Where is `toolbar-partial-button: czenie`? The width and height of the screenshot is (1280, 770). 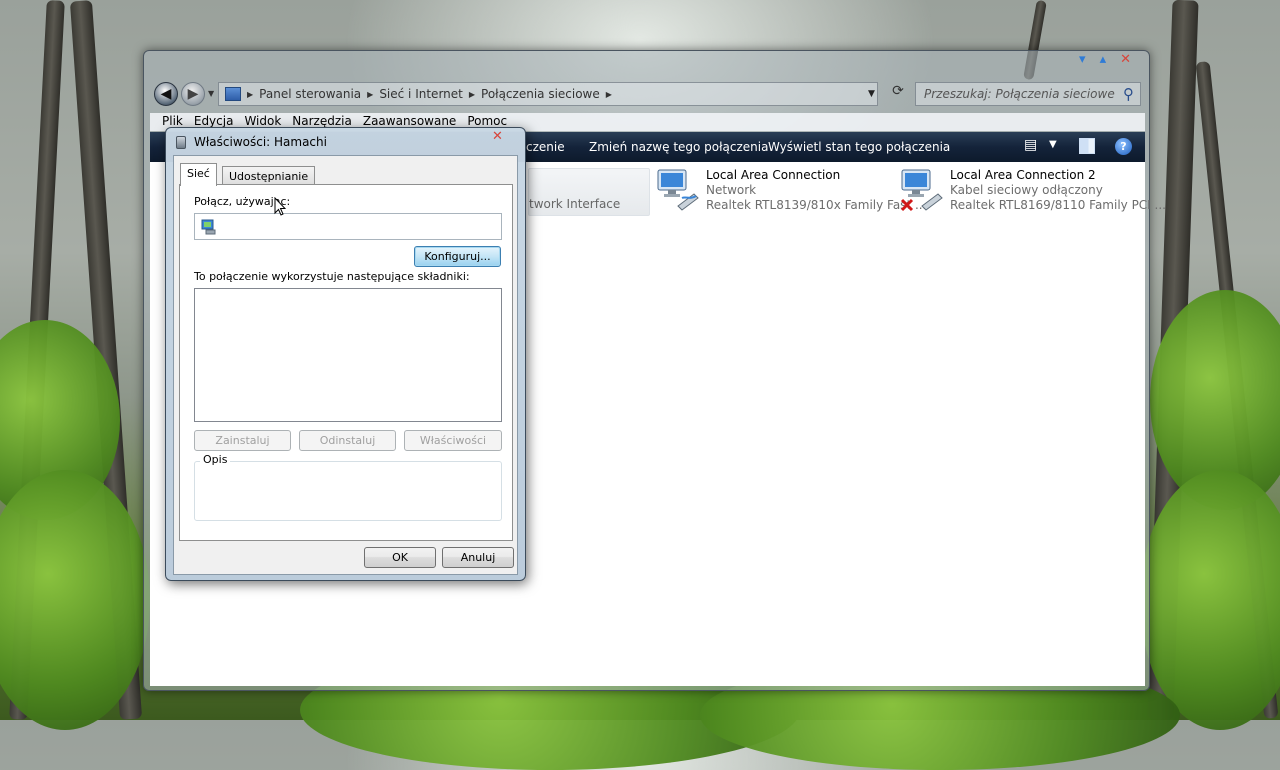 toolbar-partial-button: czenie is located at coordinates (545, 147).